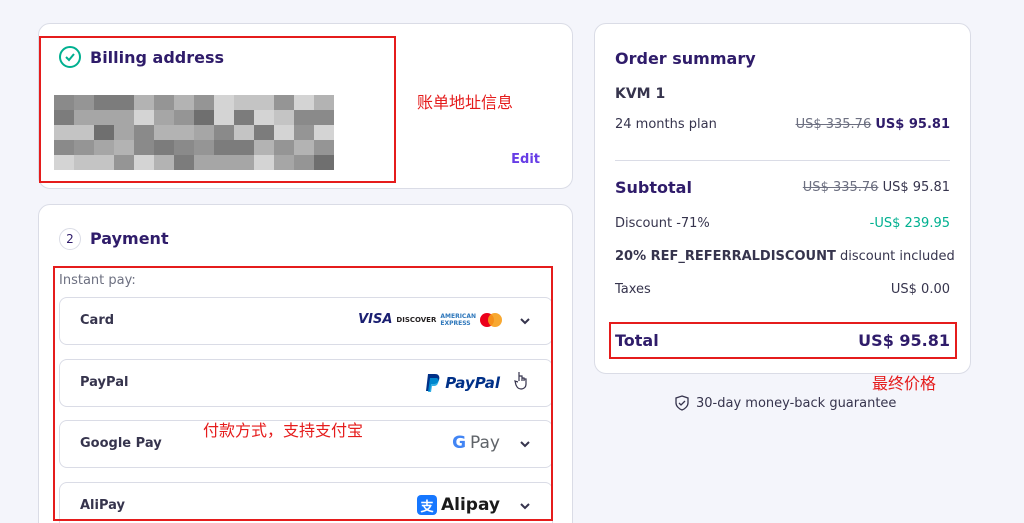 This screenshot has width=1024, height=523. I want to click on edit-billing-button: Edit, so click(525, 159).